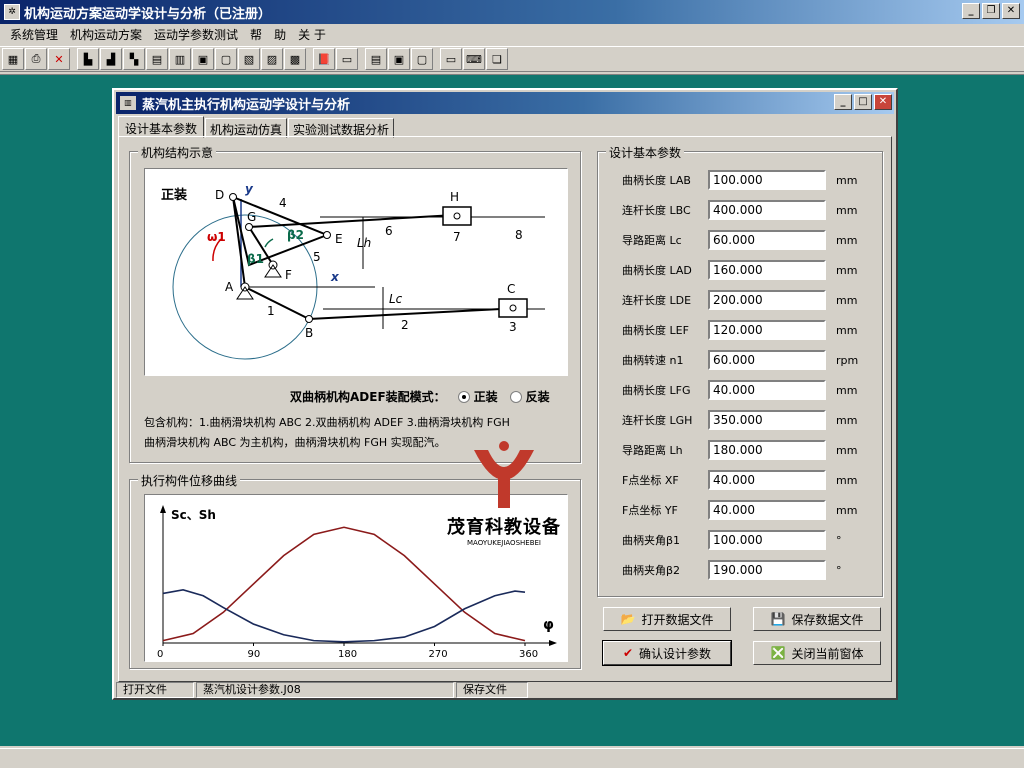 The image size is (1024, 768). Describe the element at coordinates (422, 59) in the screenshot. I see `screen-2-icon: ▢` at that location.